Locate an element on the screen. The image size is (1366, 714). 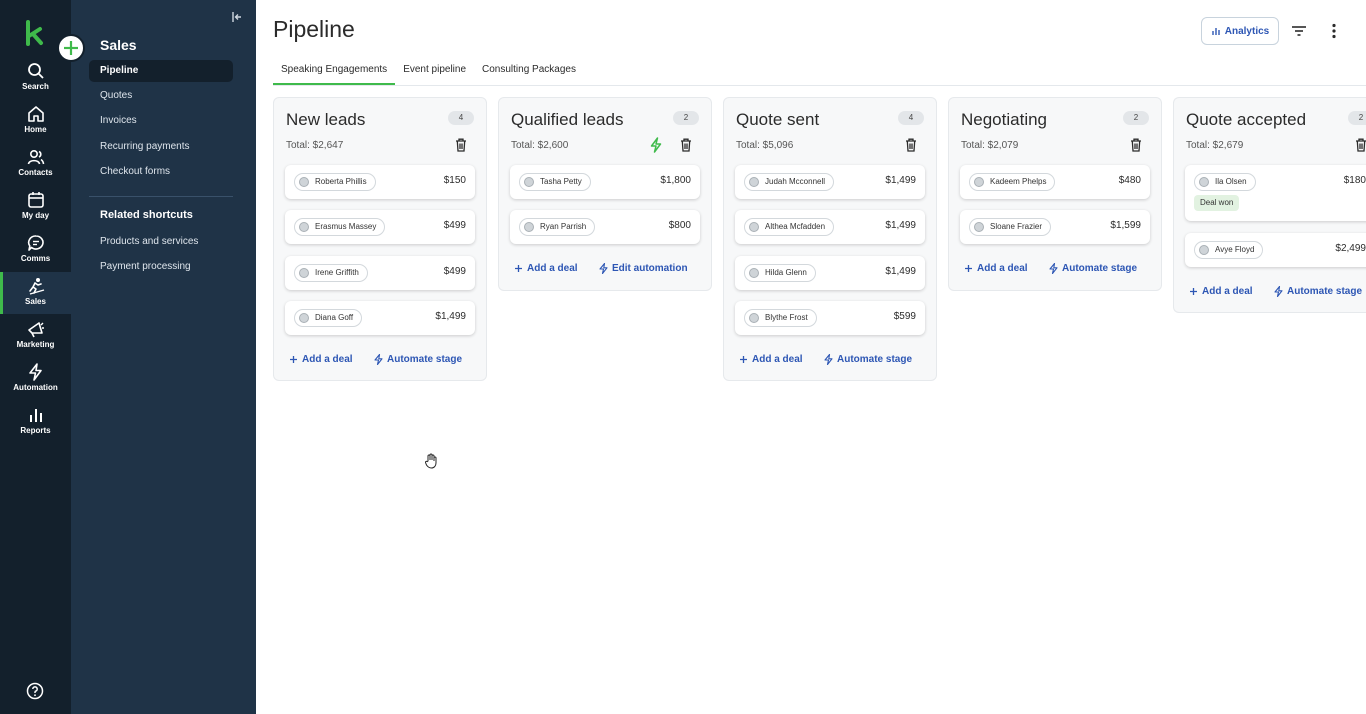
contact-chip: Ila Olsen is located at coordinates (1225, 182).